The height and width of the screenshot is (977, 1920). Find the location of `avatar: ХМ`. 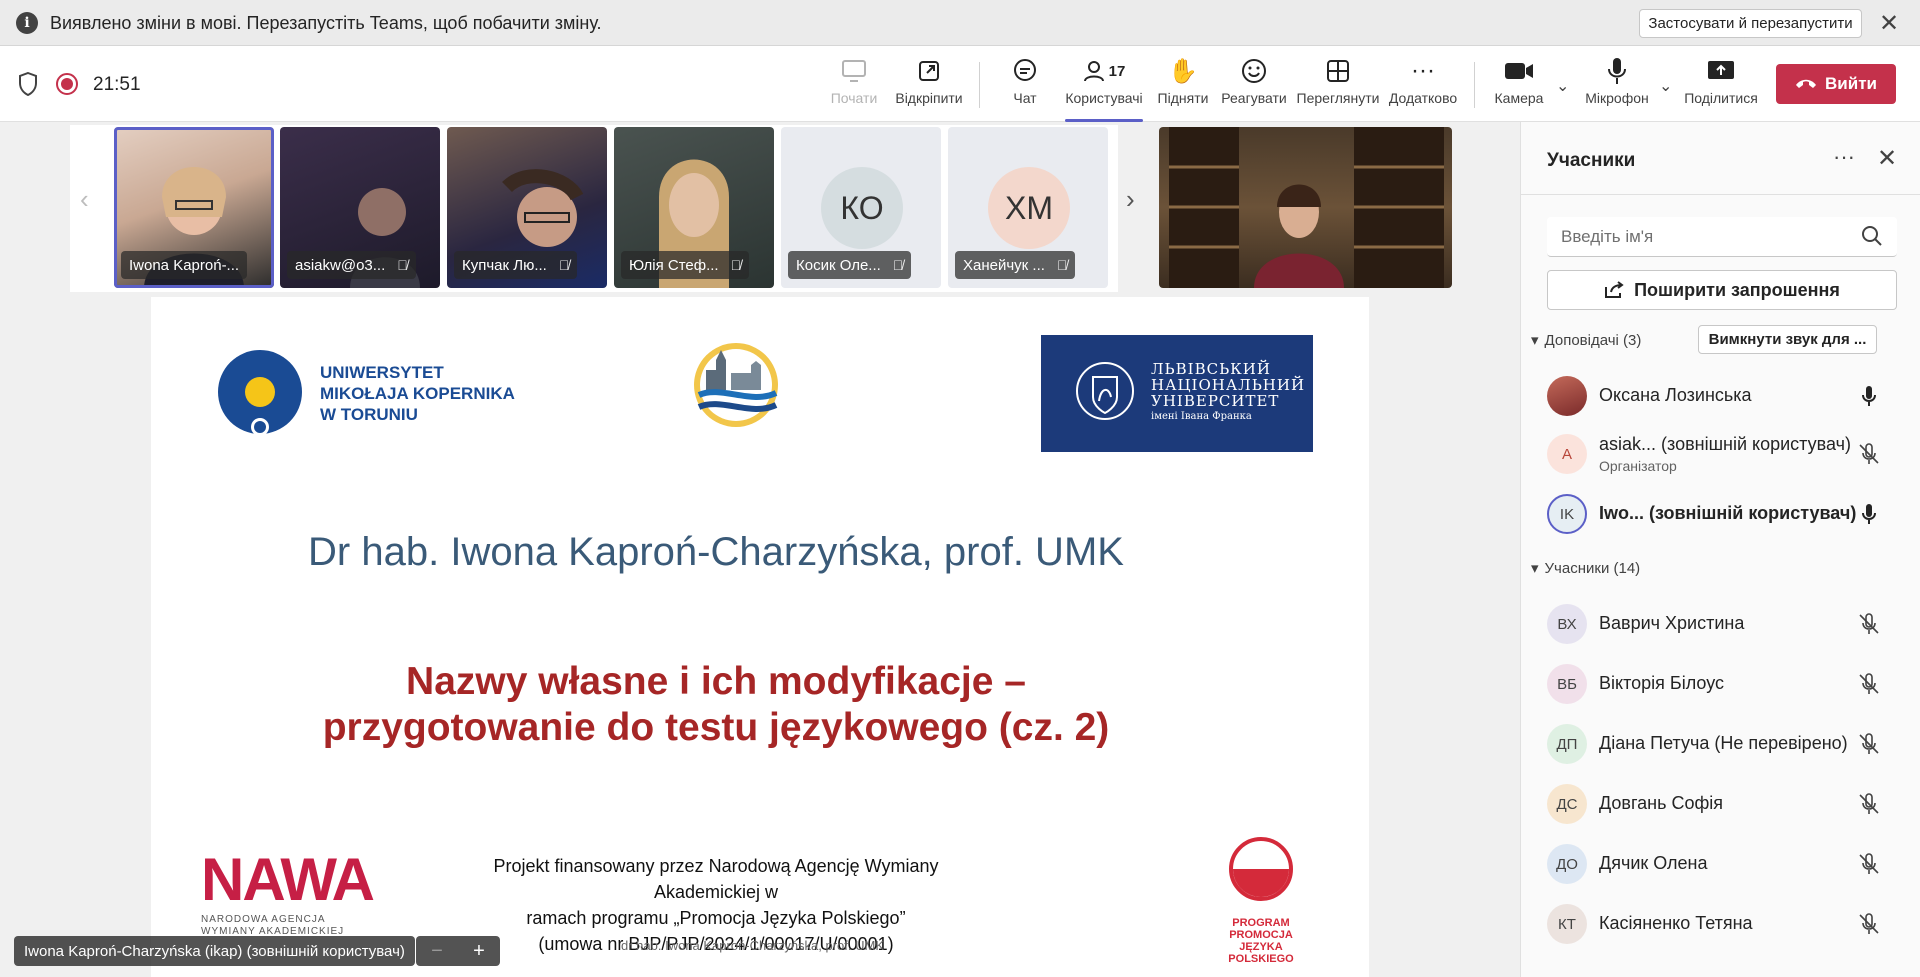

avatar: ХМ is located at coordinates (1029, 208).